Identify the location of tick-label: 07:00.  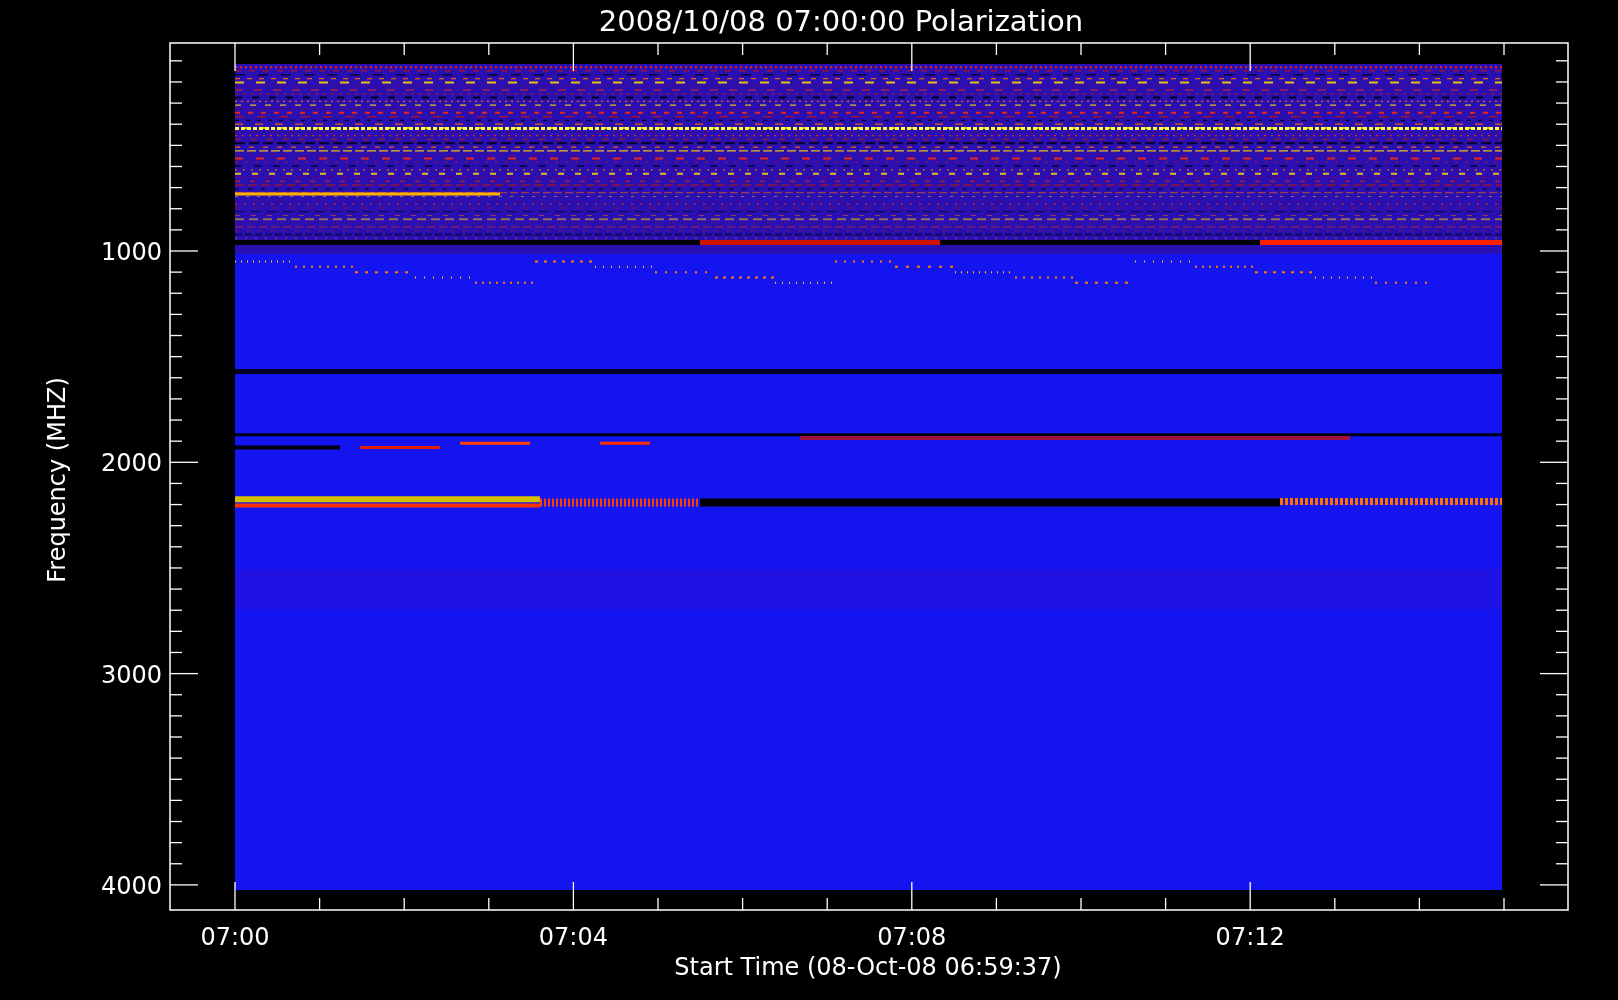
(235, 937).